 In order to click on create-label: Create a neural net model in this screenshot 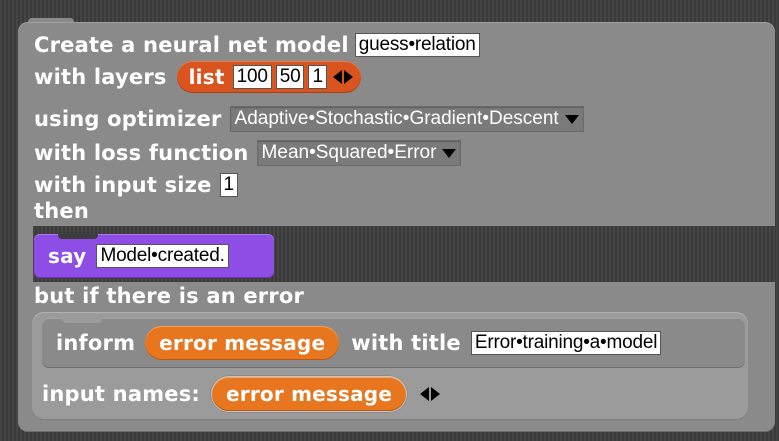, I will do `click(191, 45)`.